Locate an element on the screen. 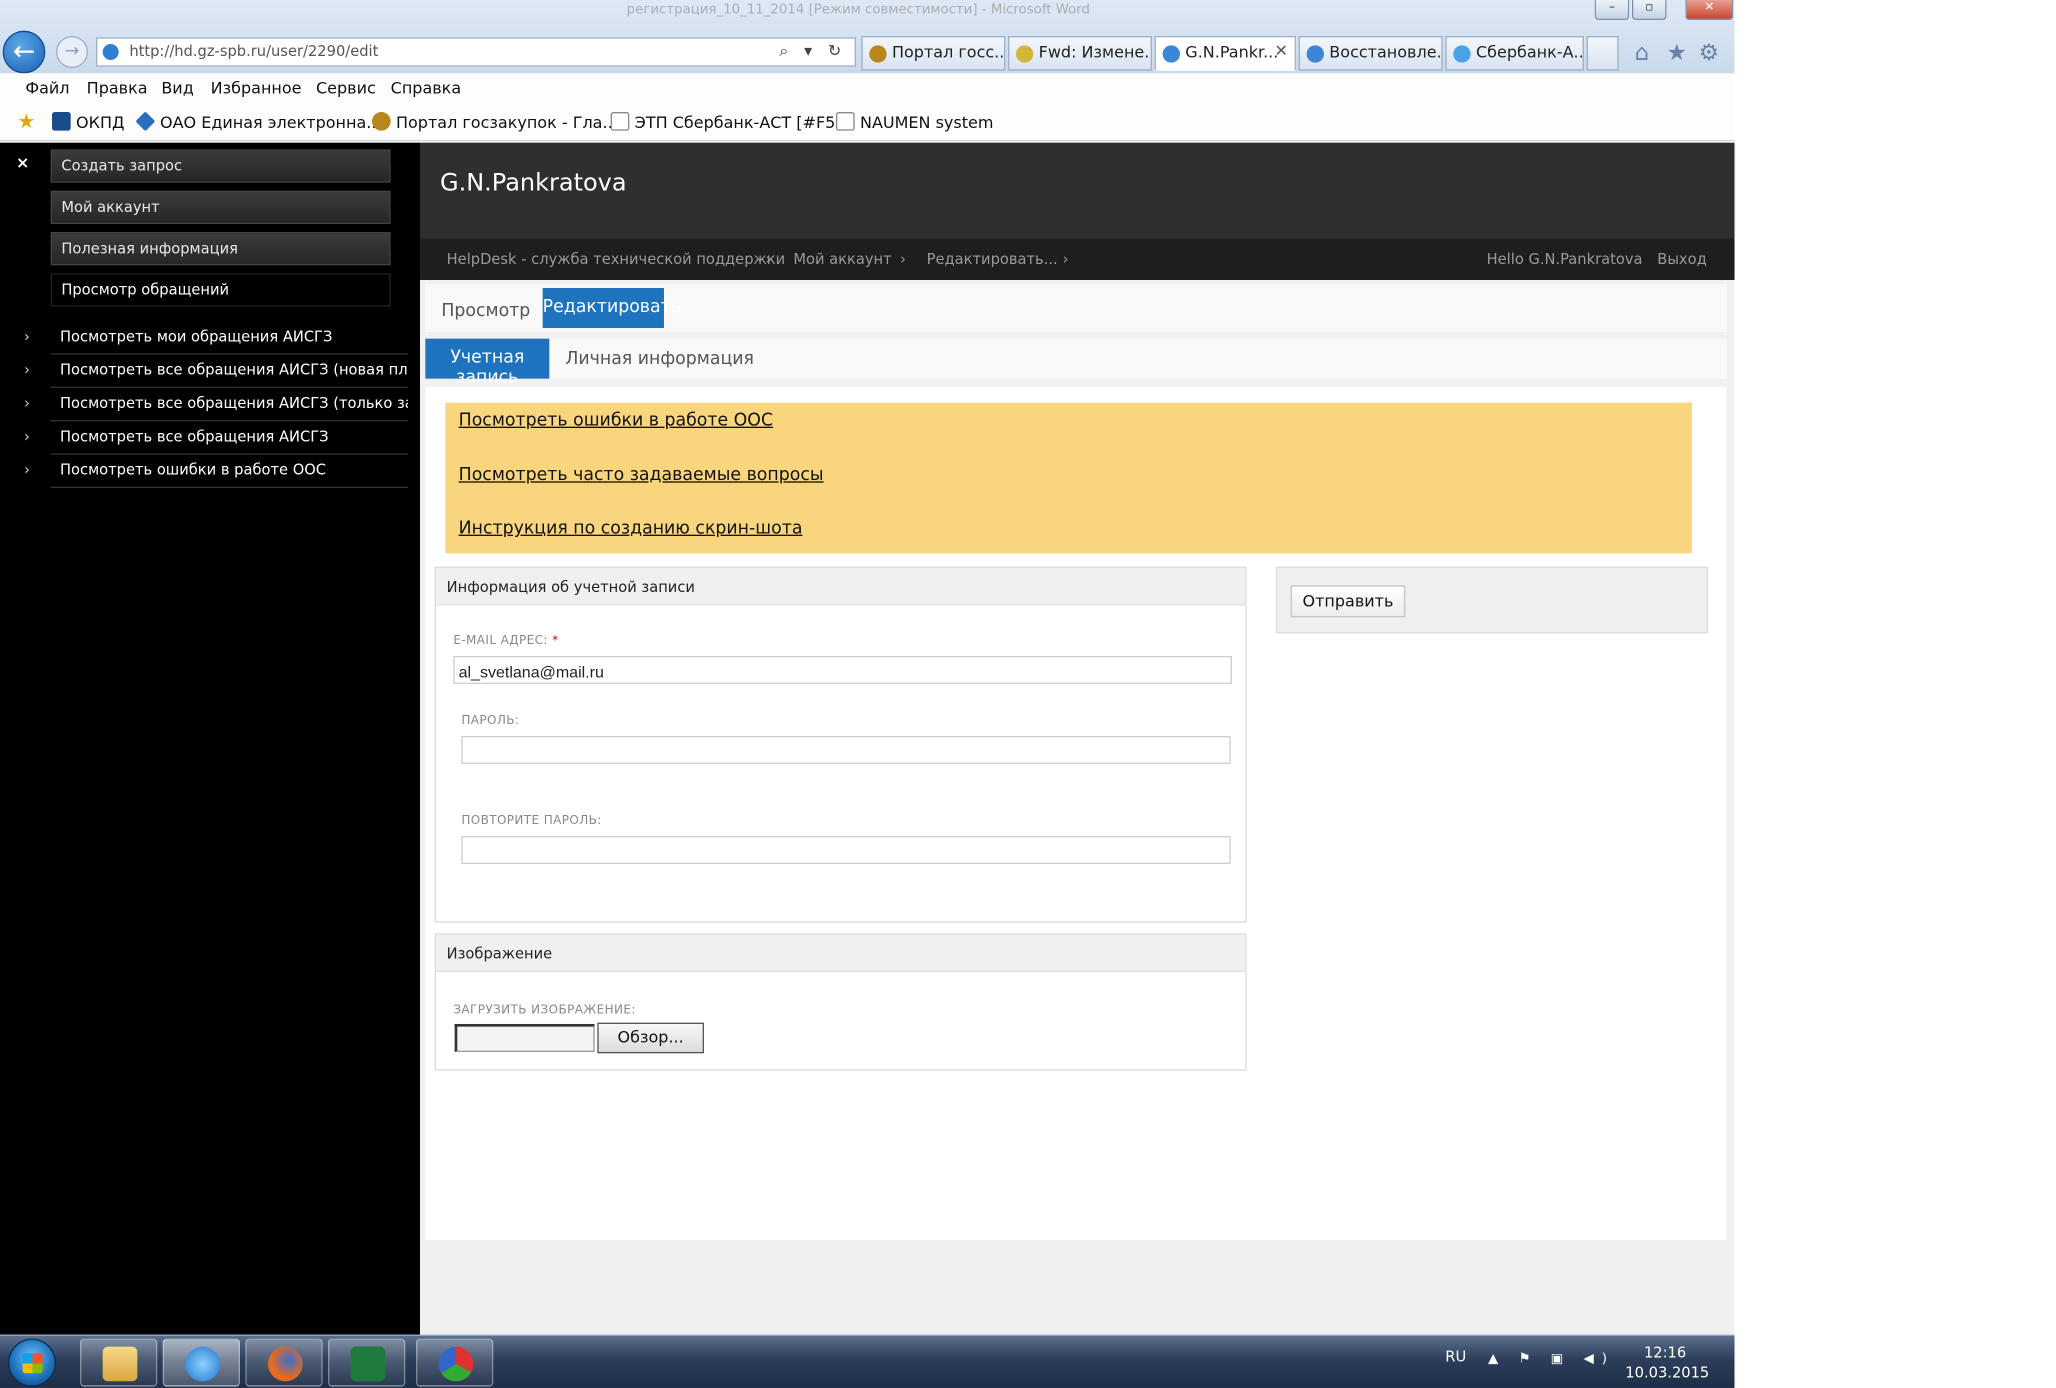 The width and height of the screenshot is (2056, 1388). tab-pankratova: G.N.Pankr... ✕ is located at coordinates (1225, 53).